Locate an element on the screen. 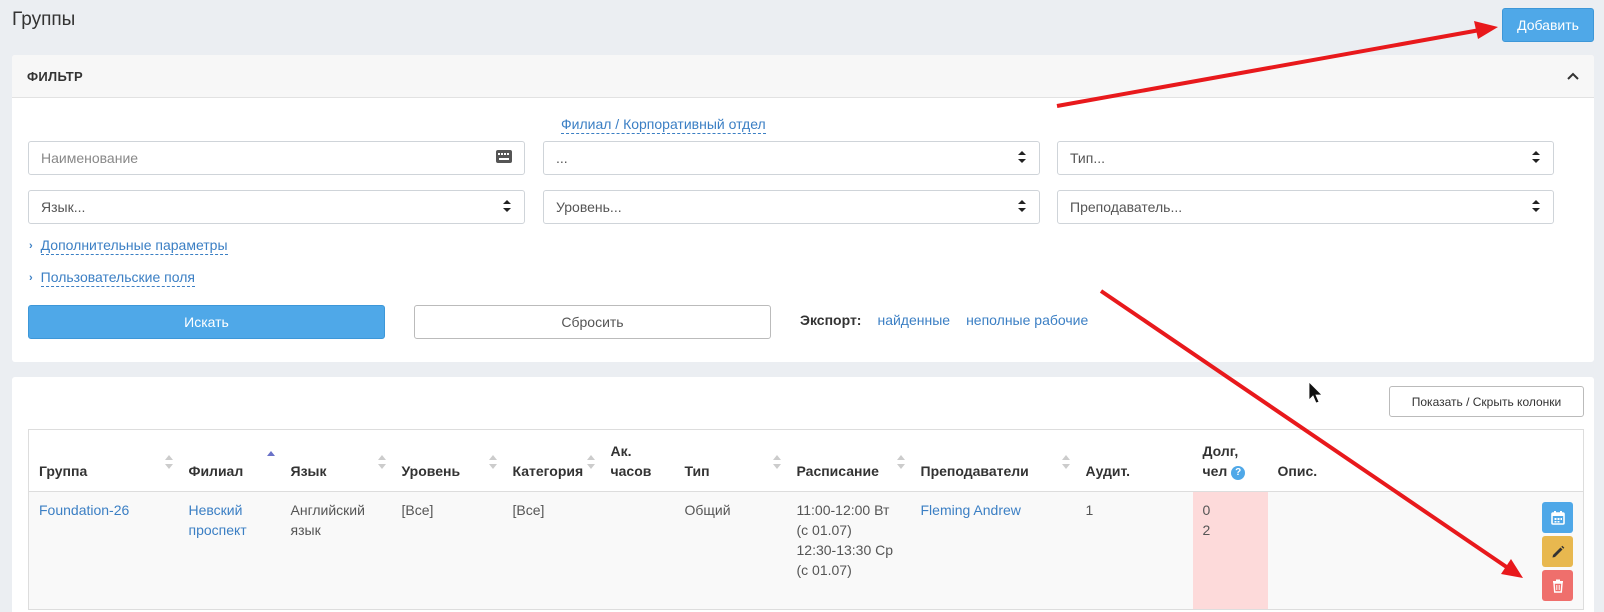 The width and height of the screenshot is (1604, 612). chevron-up-icon is located at coordinates (1573, 76).